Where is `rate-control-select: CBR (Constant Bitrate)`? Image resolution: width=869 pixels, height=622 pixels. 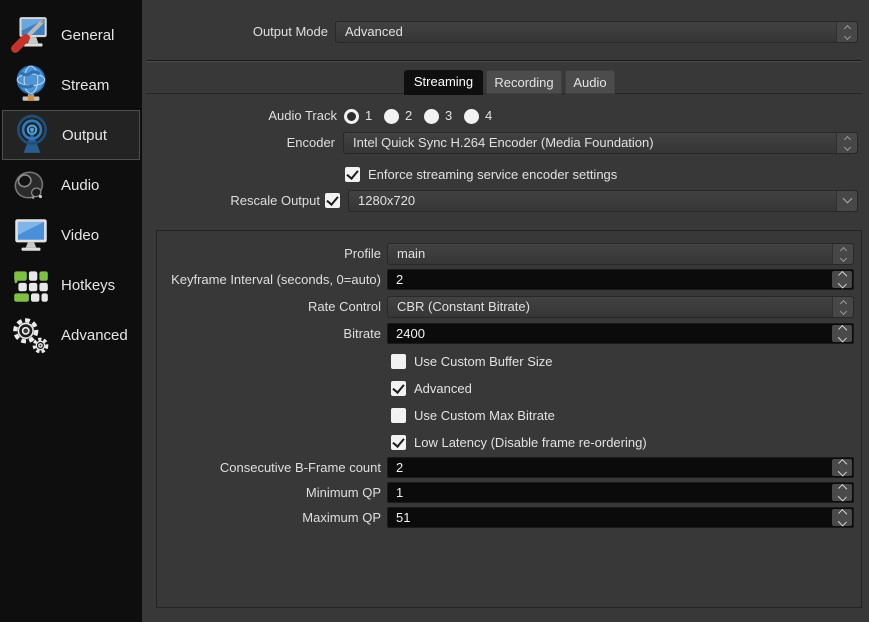 rate-control-select: CBR (Constant Bitrate) is located at coordinates (620, 307).